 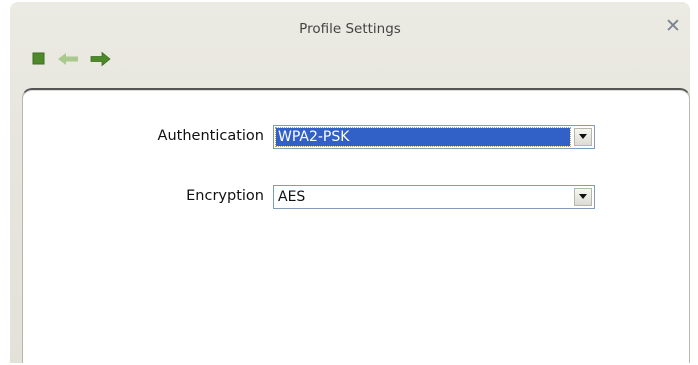 What do you see at coordinates (423, 137) in the screenshot?
I see `authentication-value: WPA2-PSK` at bounding box center [423, 137].